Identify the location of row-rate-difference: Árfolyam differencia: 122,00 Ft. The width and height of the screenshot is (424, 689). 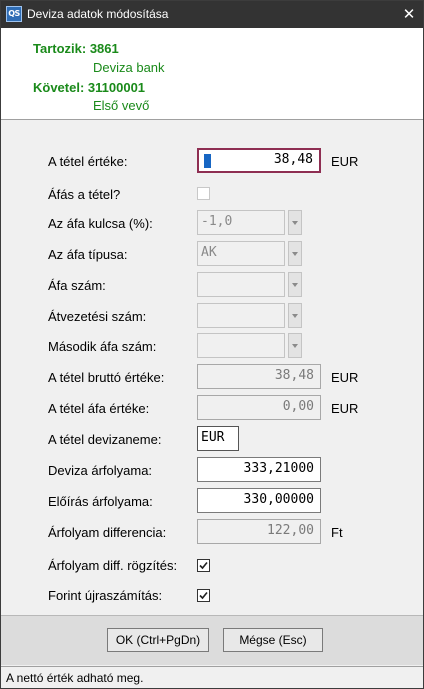
(212, 533).